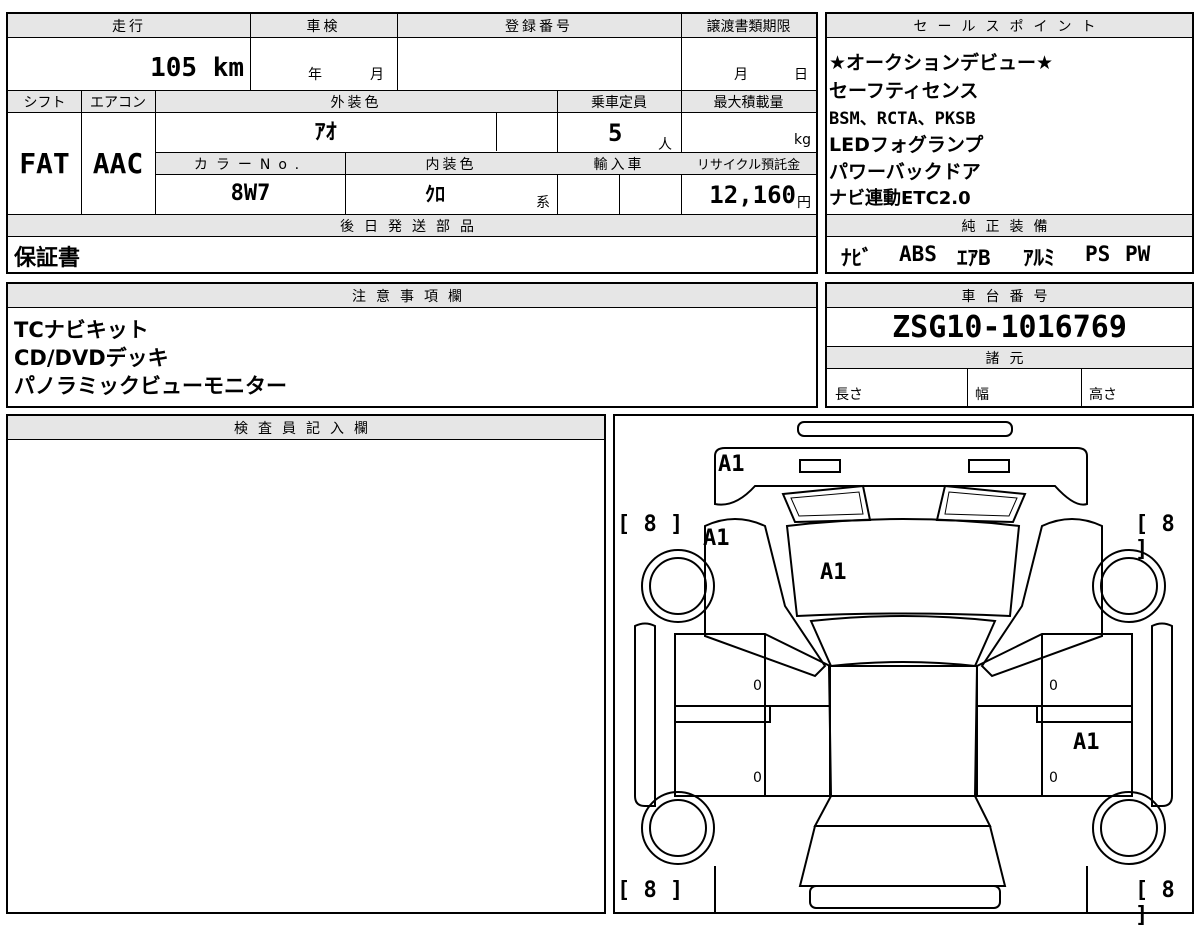 Image resolution: width=1200 pixels, height=928 pixels. Describe the element at coordinates (323, 26) in the screenshot. I see `inspection-header: 車検` at that location.